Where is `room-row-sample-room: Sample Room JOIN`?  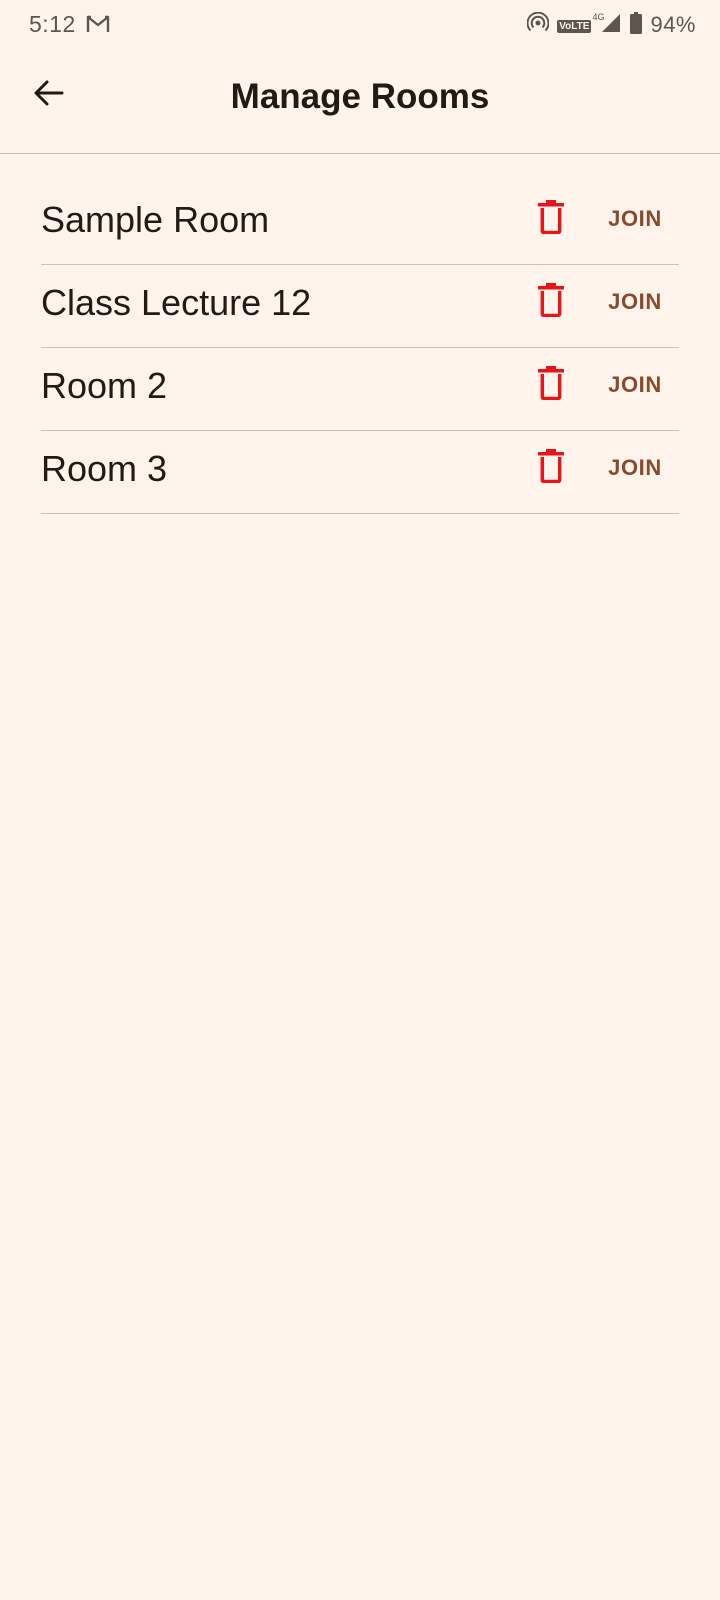
room-row-sample-room: Sample Room JOIN is located at coordinates (360, 223).